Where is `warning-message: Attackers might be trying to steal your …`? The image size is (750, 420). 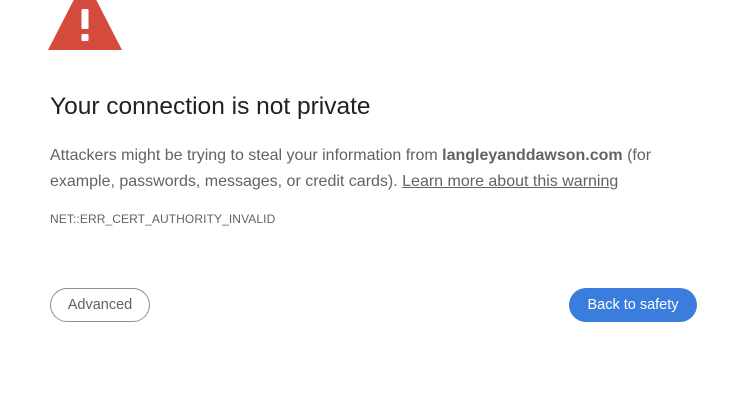
warning-message: Attackers might be trying to steal your … is located at coordinates (380, 169).